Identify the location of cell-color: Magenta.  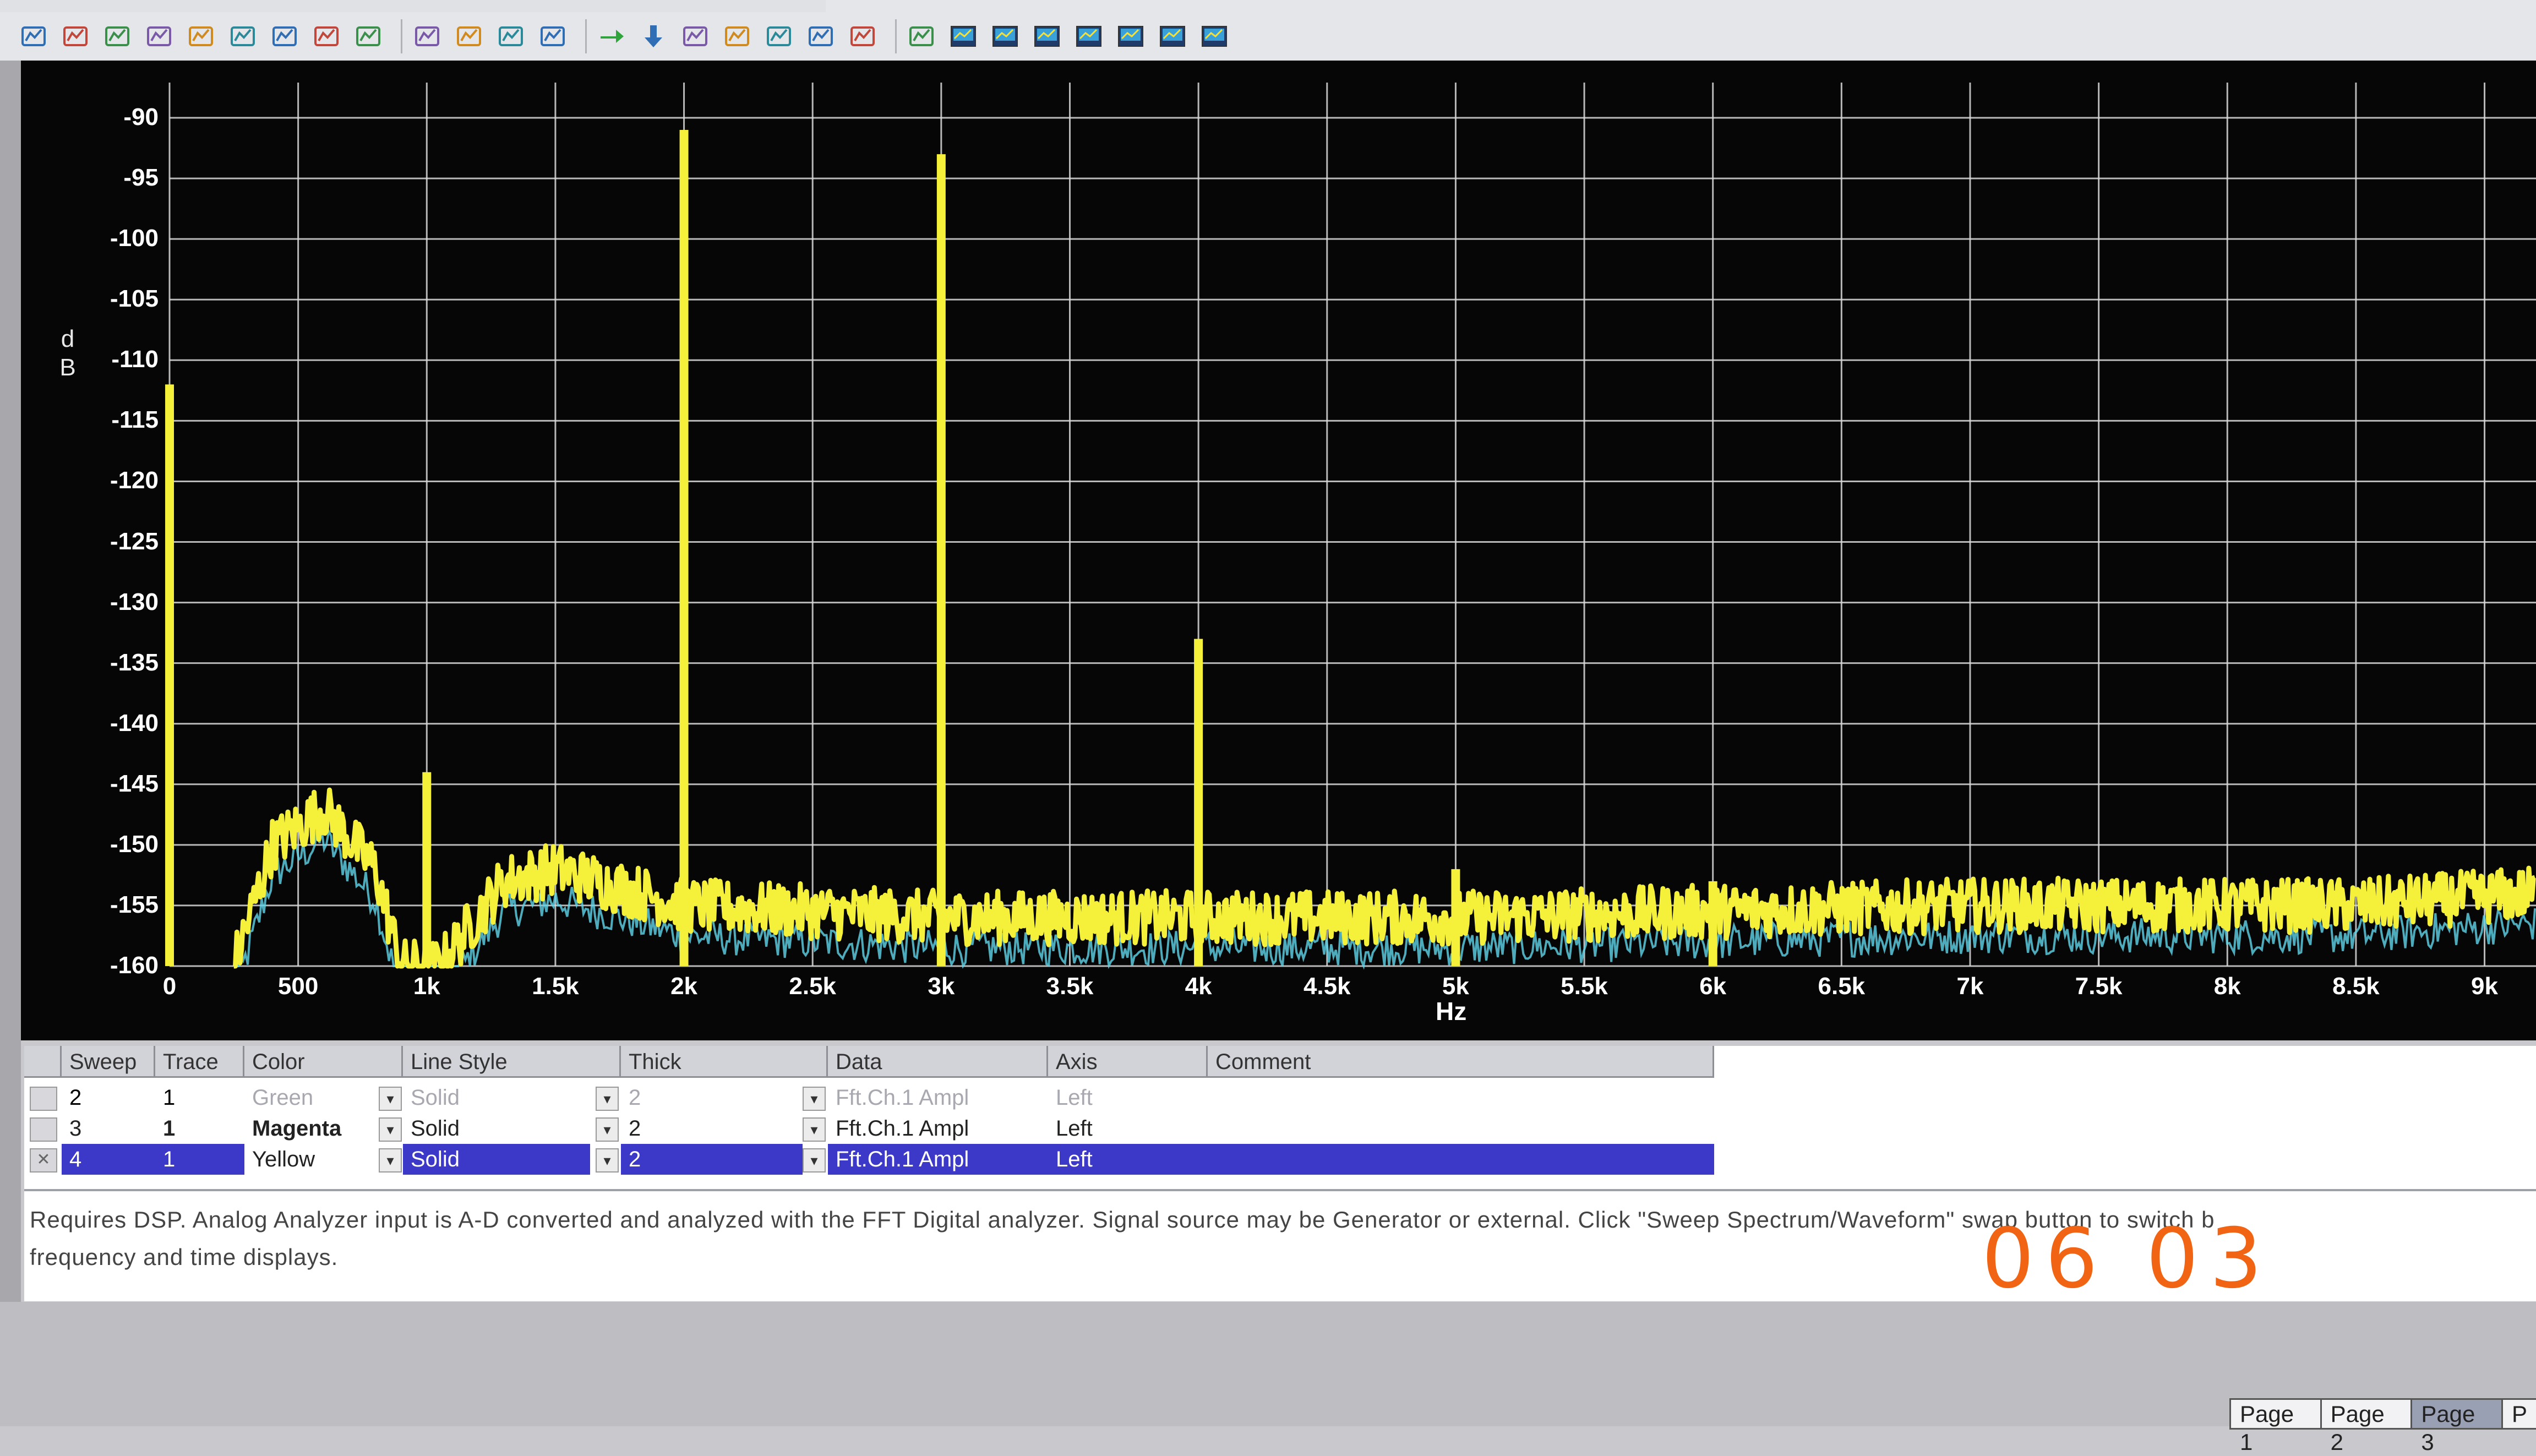
(310, 1128).